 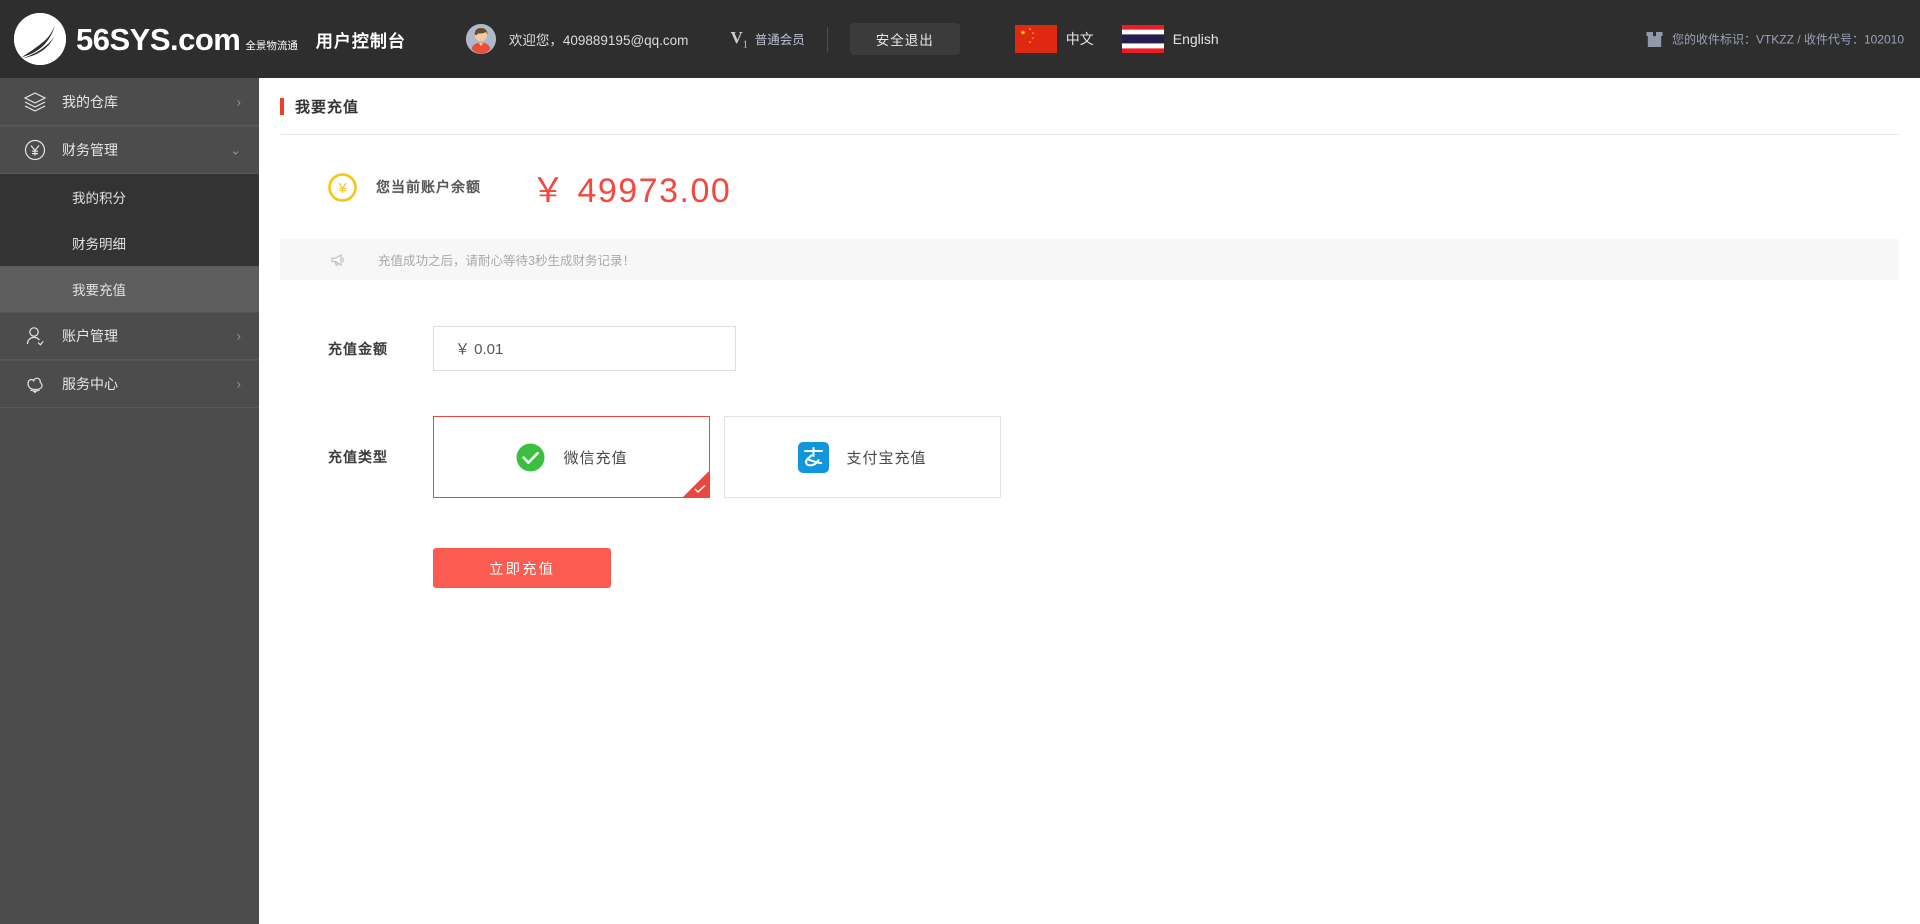 What do you see at coordinates (129, 336) in the screenshot?
I see `sidebar-item-account: 账户管理 ›` at bounding box center [129, 336].